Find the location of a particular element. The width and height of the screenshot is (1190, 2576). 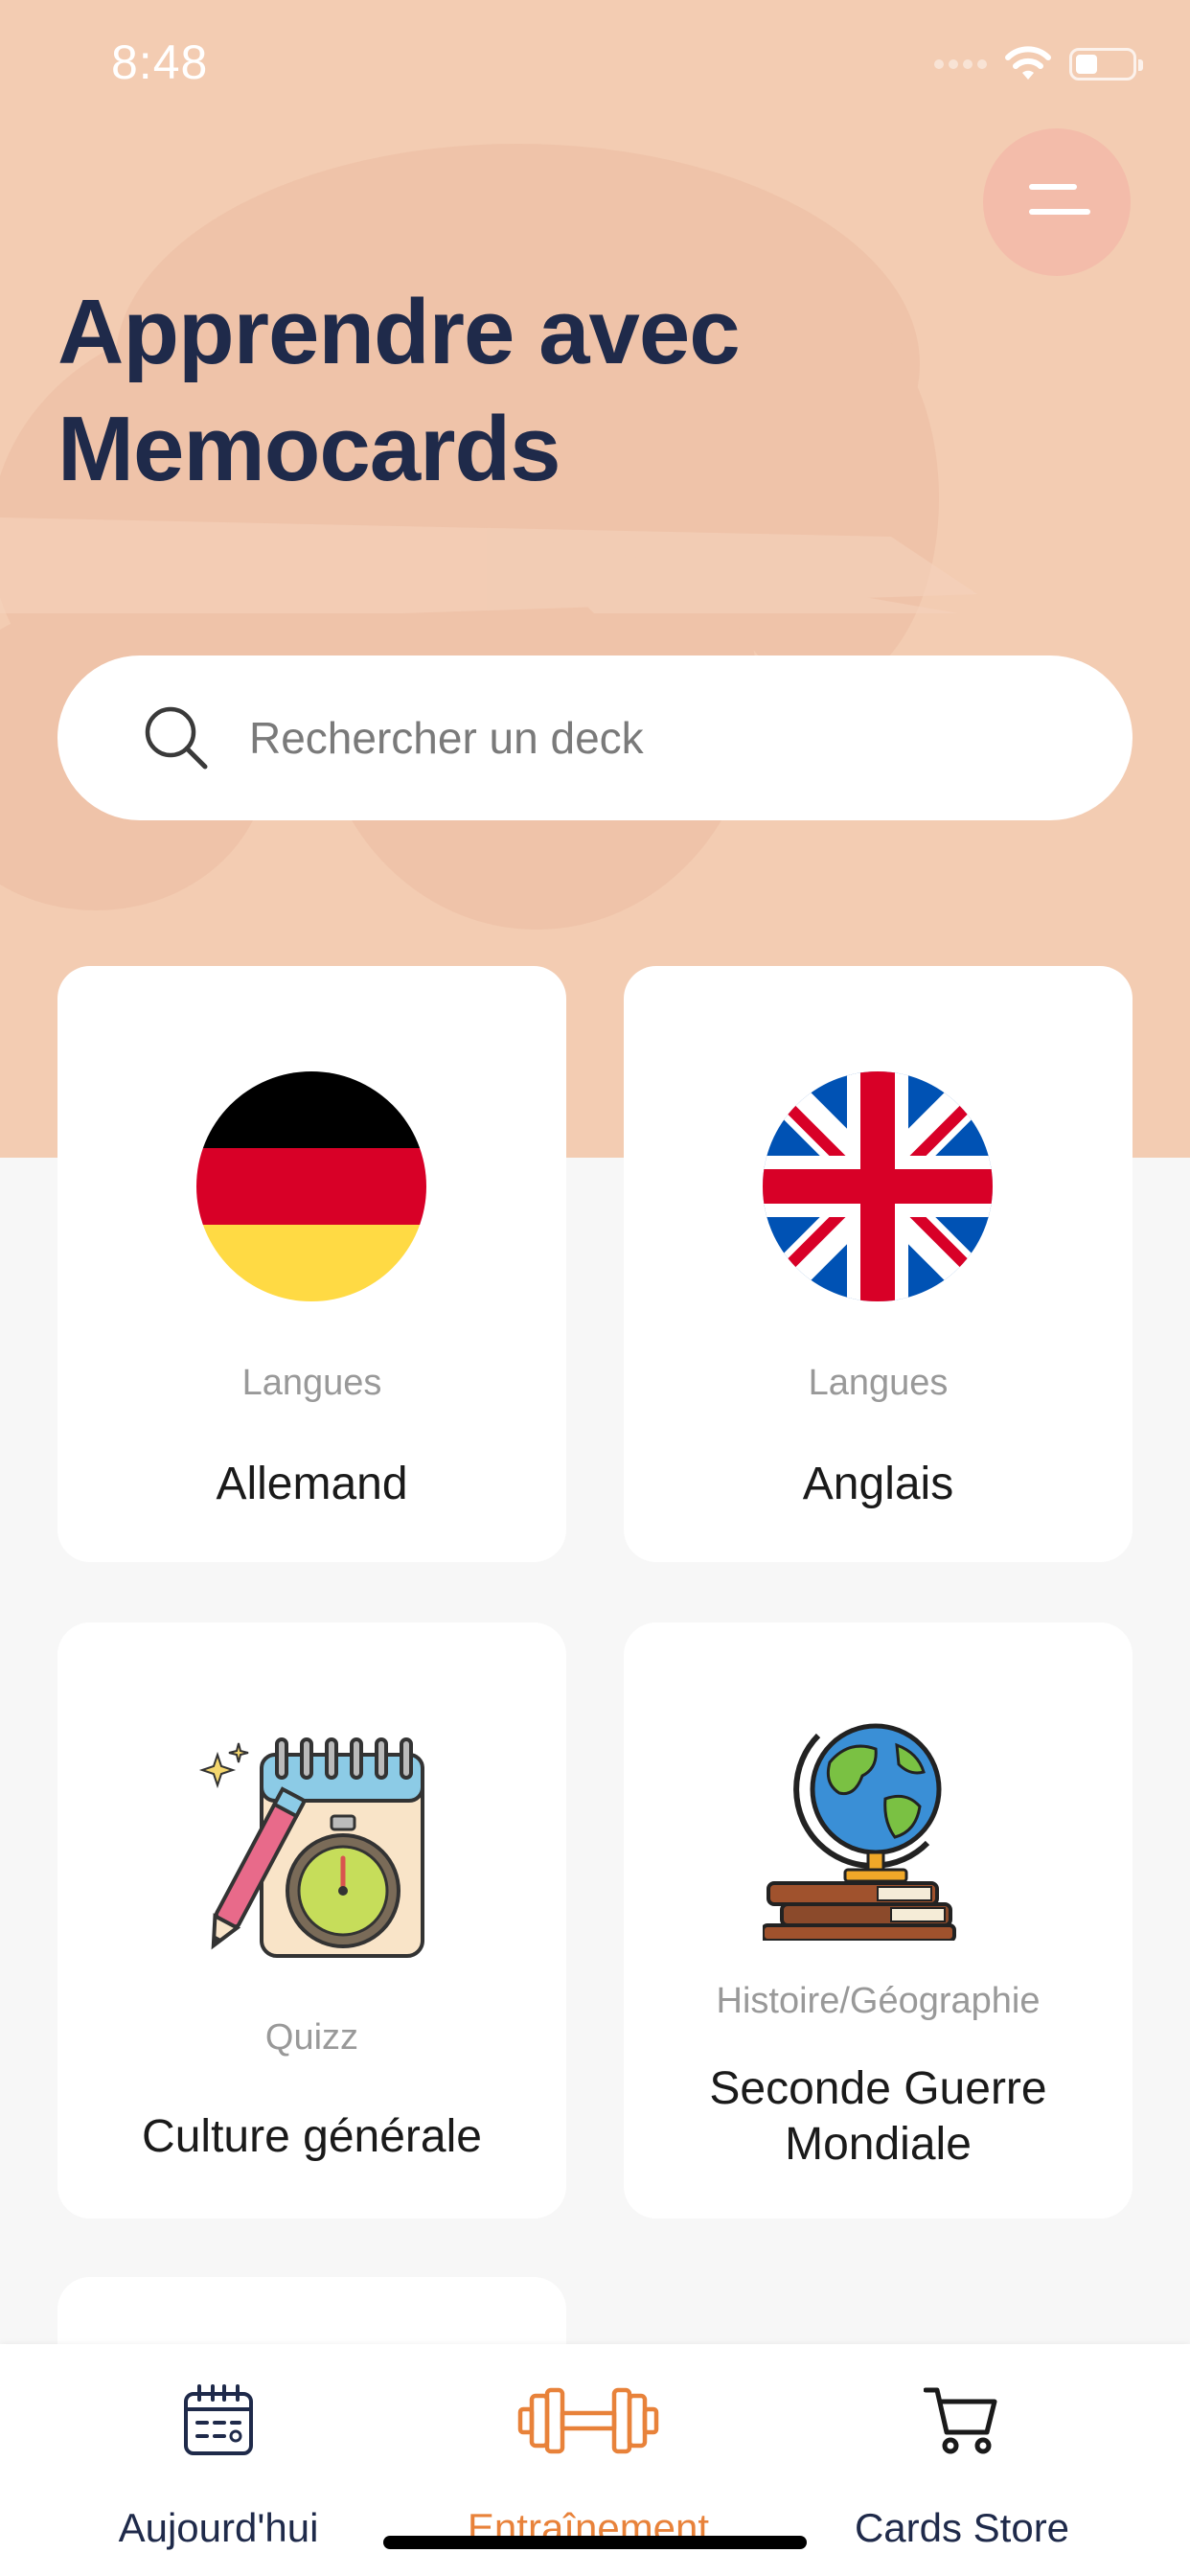

status-bar: 8:48 is located at coordinates (595, 63).